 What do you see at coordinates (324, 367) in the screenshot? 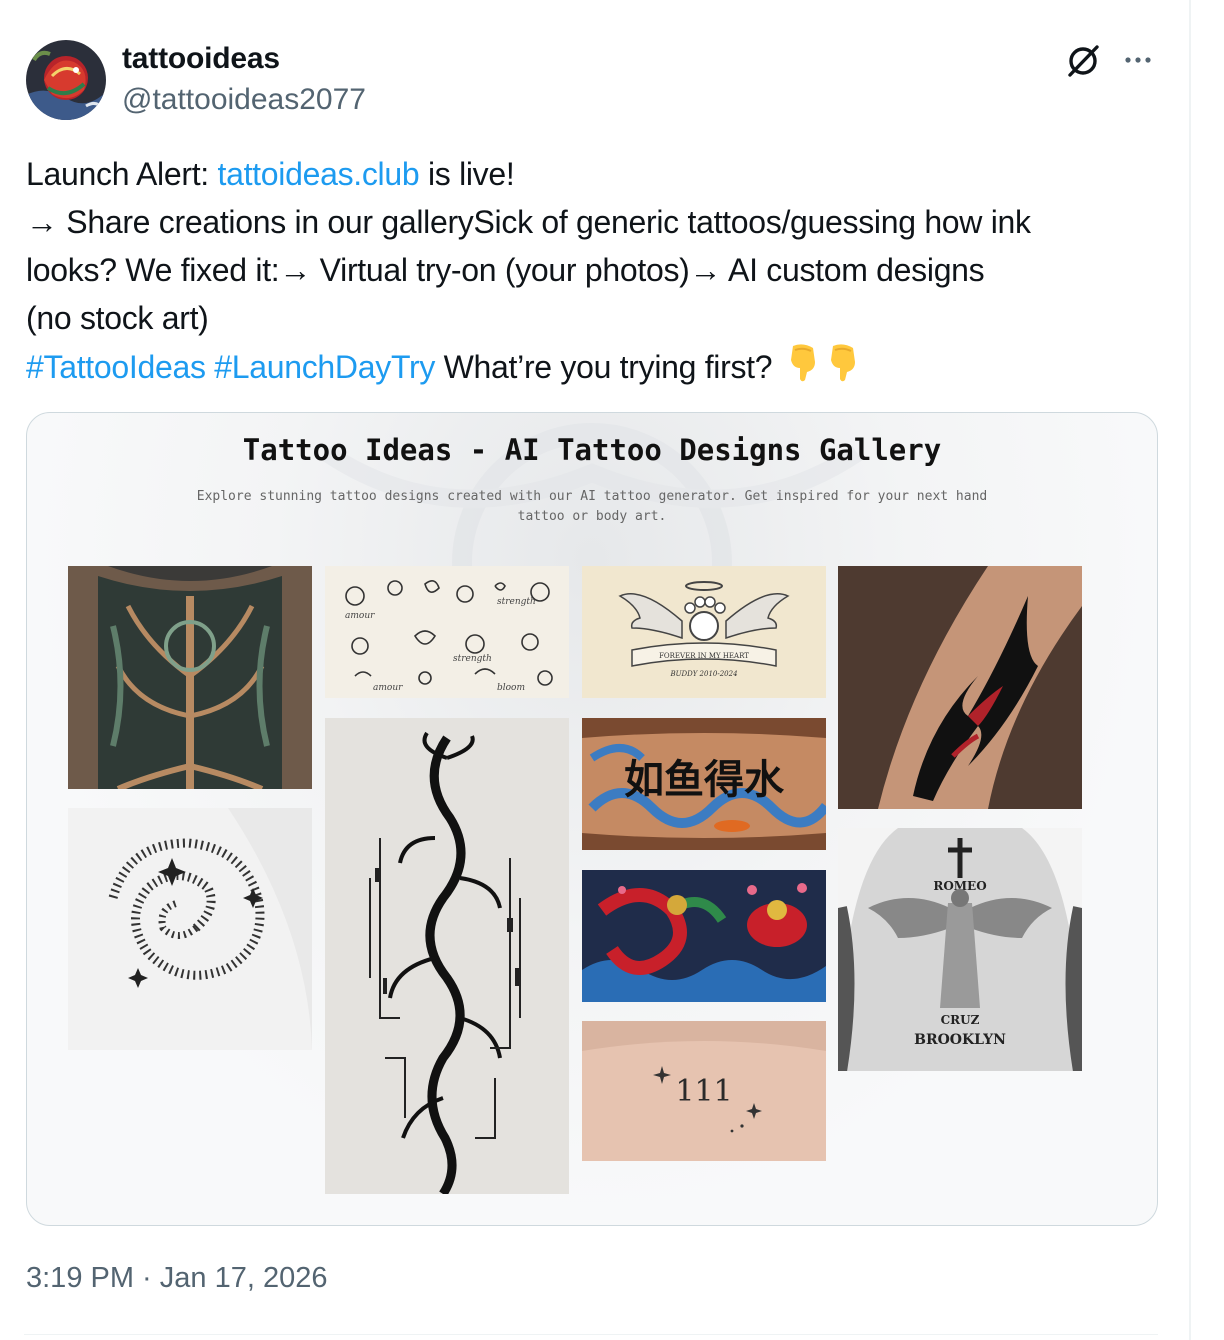
I see `hashtag-launchdaytry: #LaunchDayTry` at bounding box center [324, 367].